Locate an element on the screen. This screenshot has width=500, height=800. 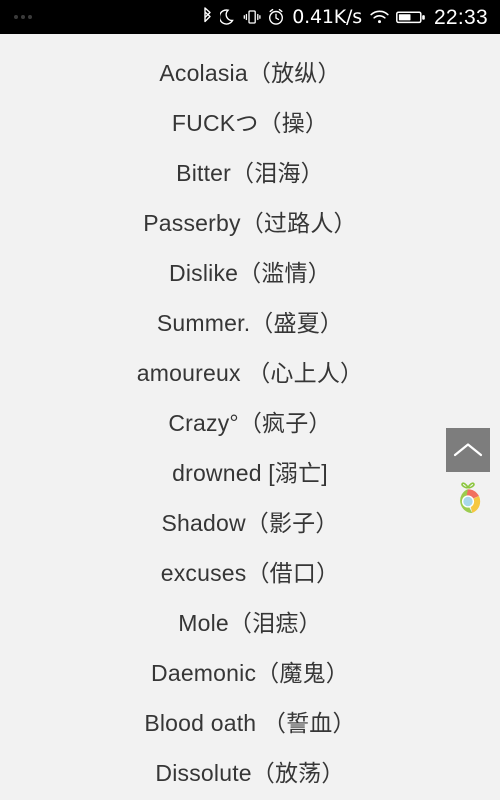
chevron-up-icon is located at coordinates (468, 450).